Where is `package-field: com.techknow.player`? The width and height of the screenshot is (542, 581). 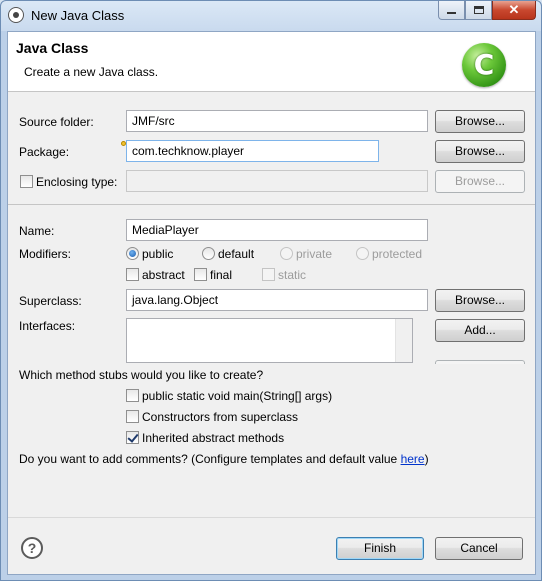
package-field: com.techknow.player is located at coordinates (252, 151).